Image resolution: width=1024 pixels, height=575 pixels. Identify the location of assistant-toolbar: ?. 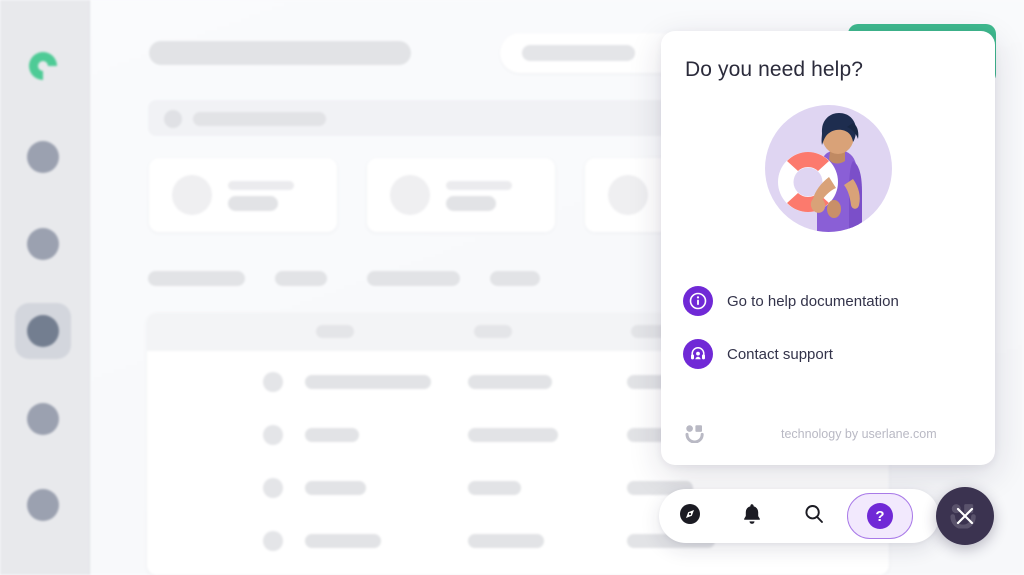
(799, 516).